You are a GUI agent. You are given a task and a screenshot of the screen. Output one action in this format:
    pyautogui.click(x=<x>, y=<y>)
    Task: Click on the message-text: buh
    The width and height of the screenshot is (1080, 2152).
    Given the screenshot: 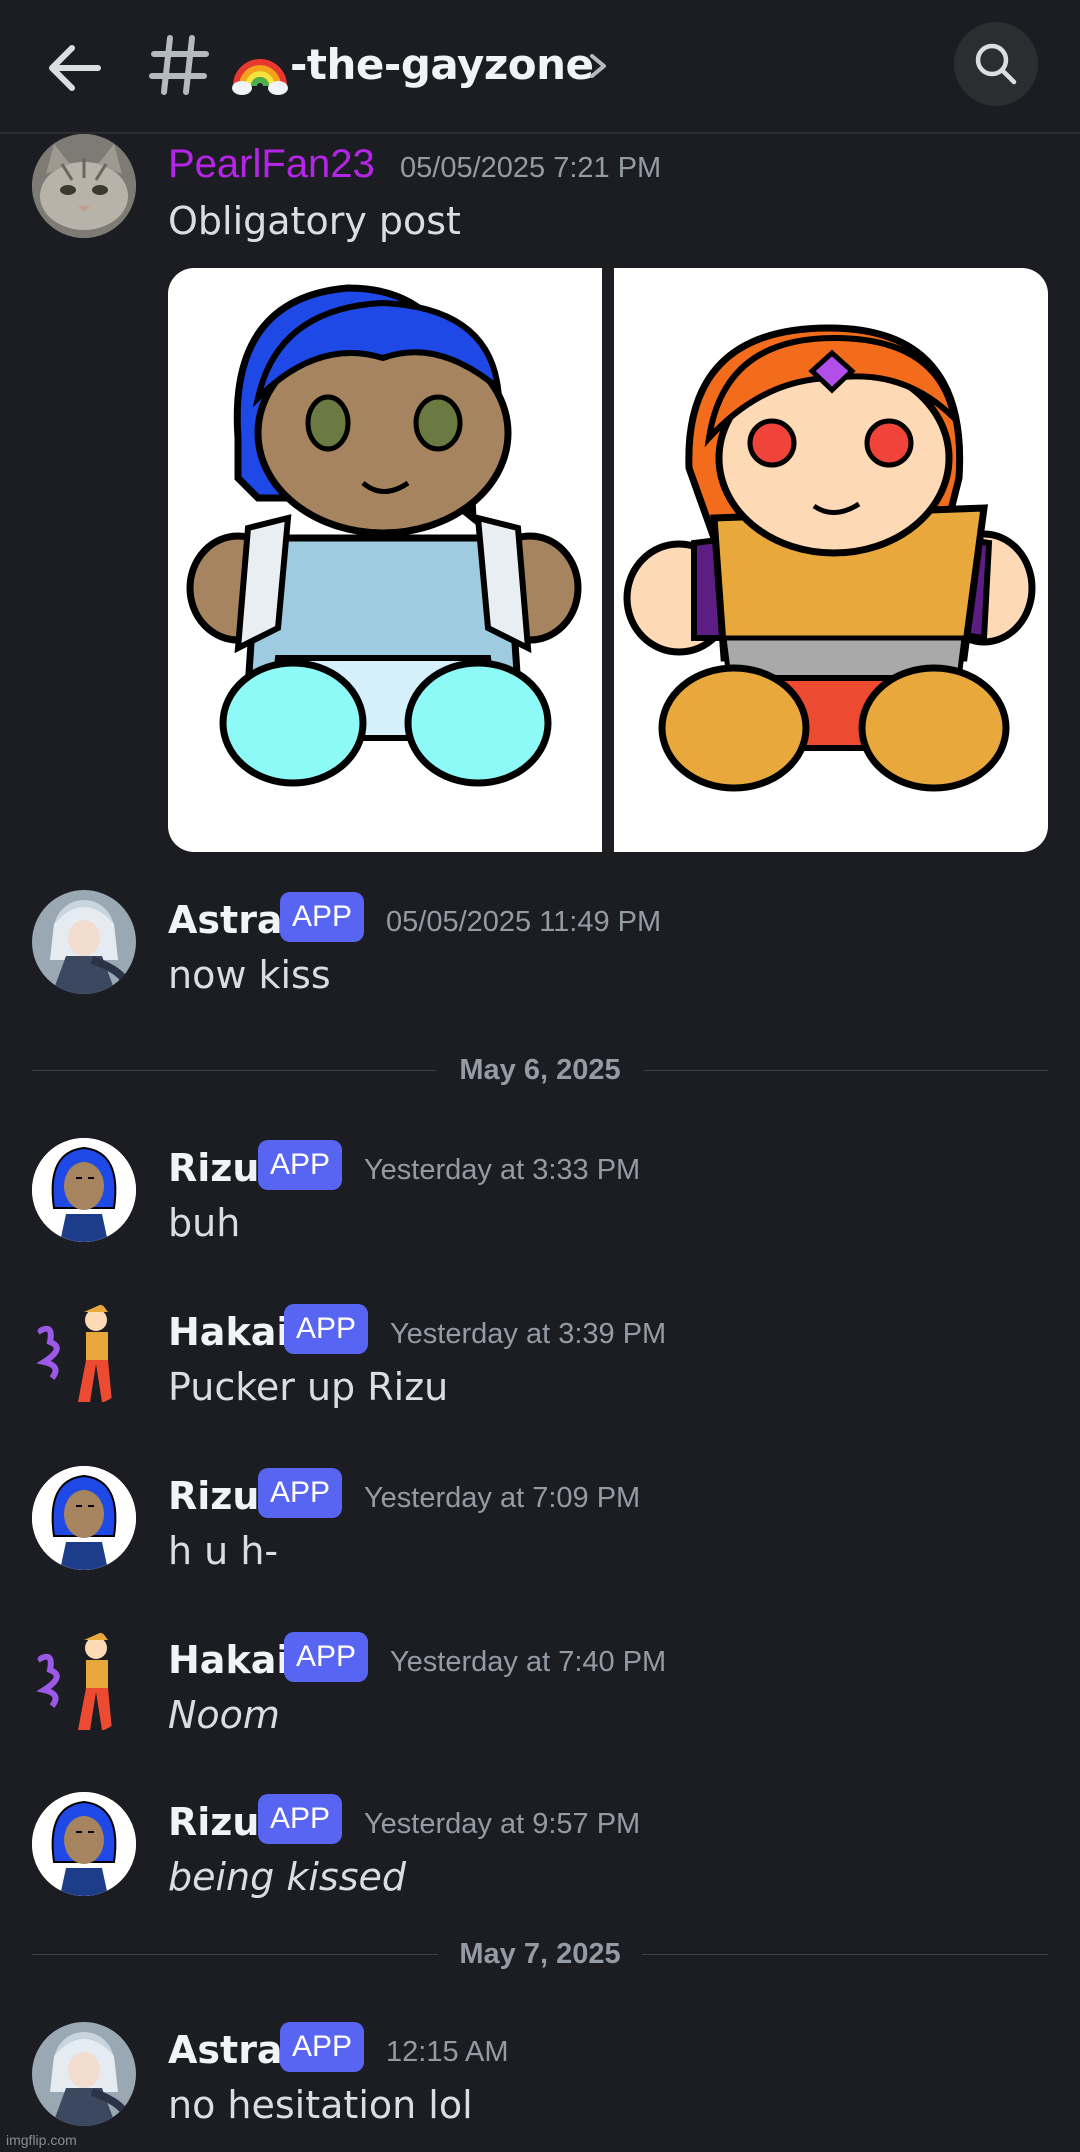 What is the action you would take?
    pyautogui.click(x=204, y=1223)
    